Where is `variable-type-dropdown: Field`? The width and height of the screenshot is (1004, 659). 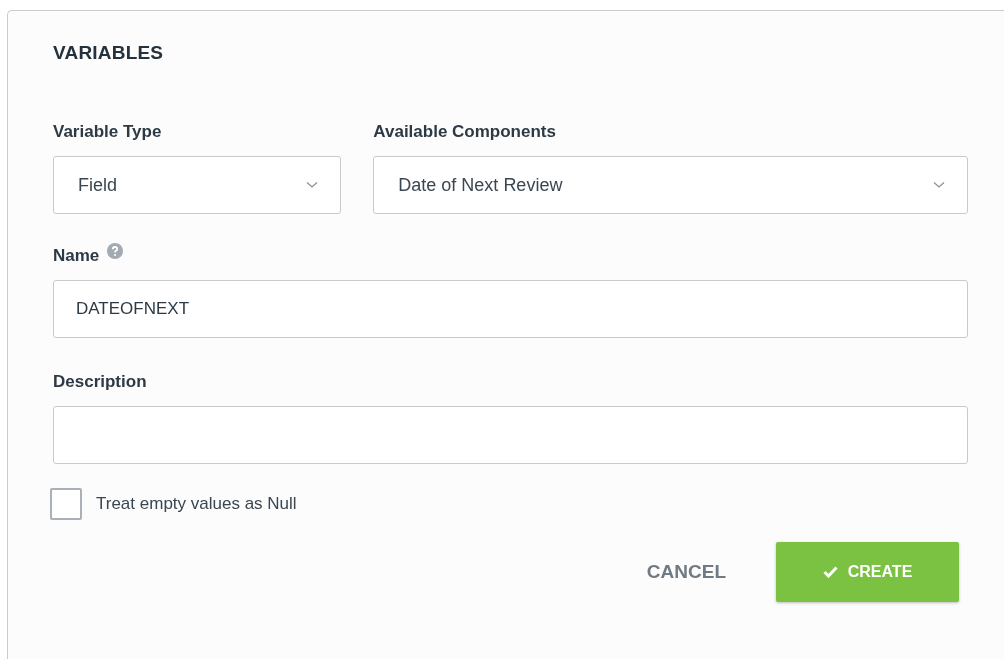
variable-type-dropdown: Field is located at coordinates (197, 185).